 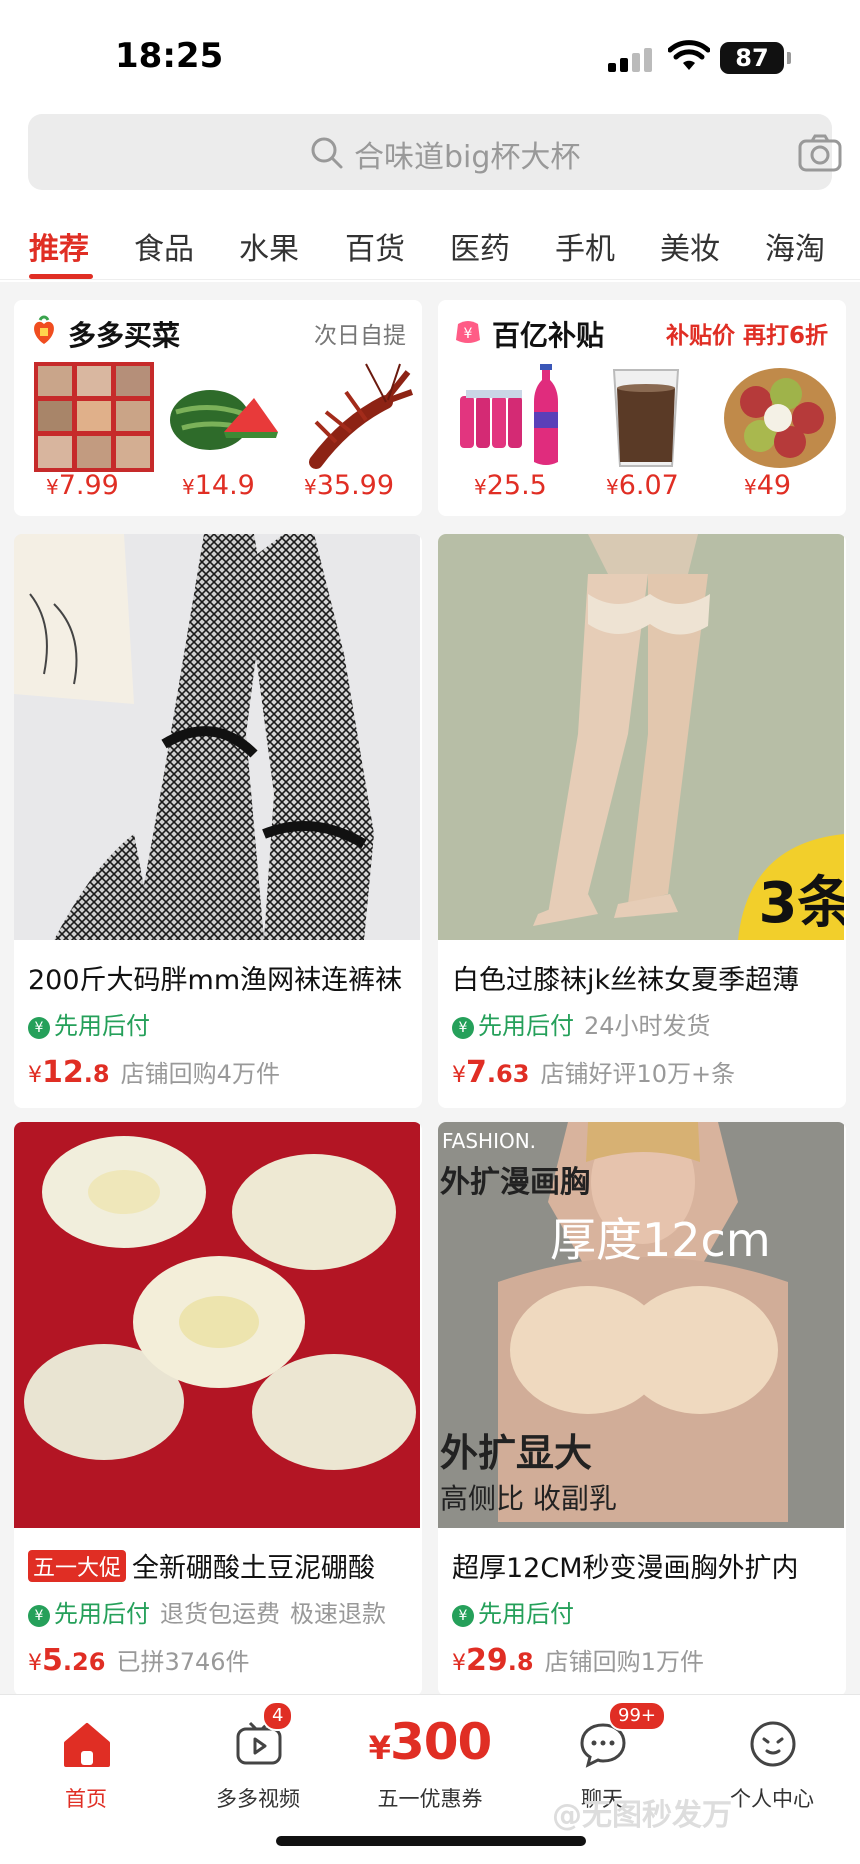 I want to click on coupon-amount: ¥300, so click(x=430, y=1742).